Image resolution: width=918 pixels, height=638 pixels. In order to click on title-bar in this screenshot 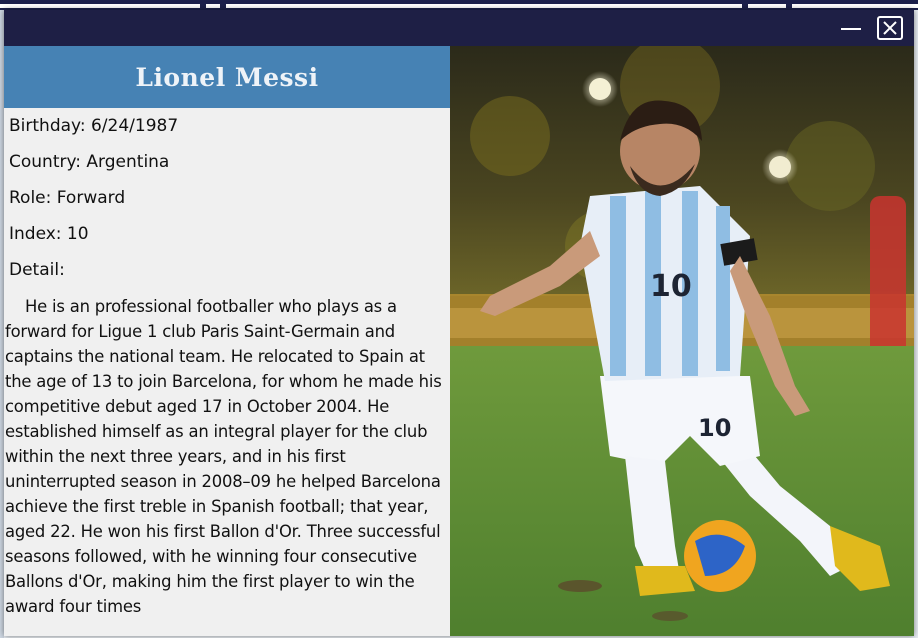, I will do `click(459, 28)`.